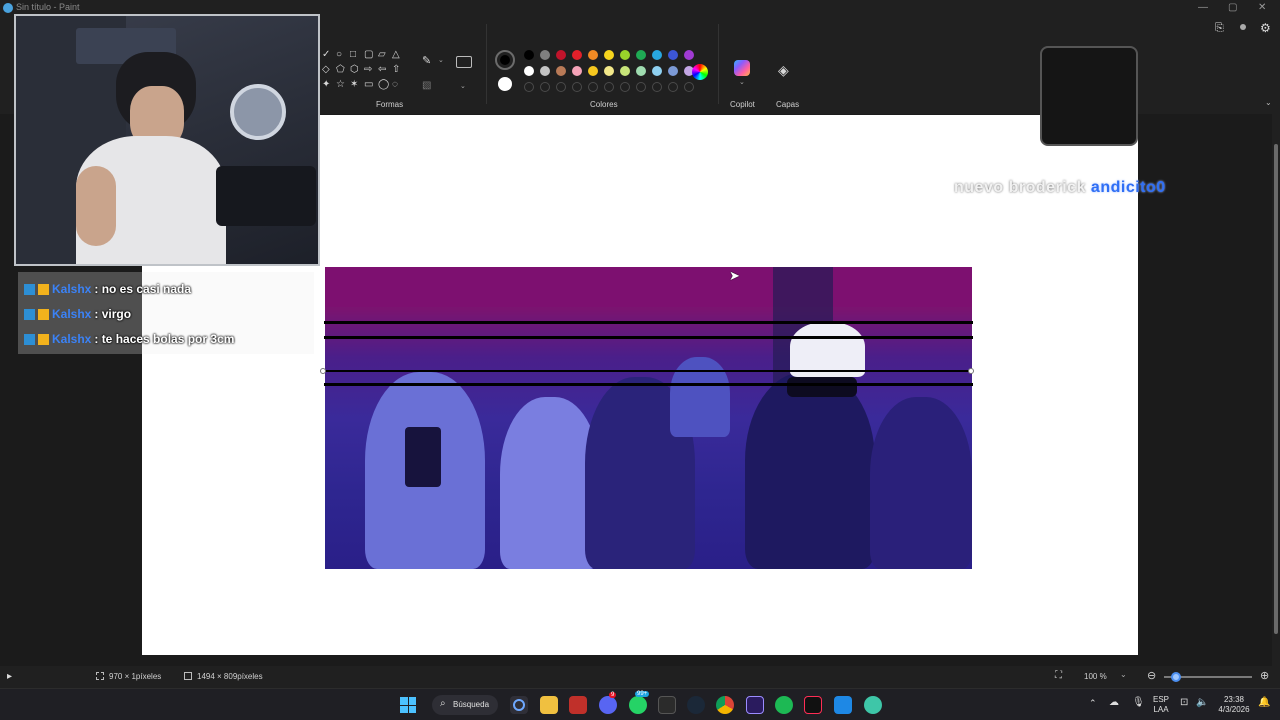 Image resolution: width=1280 pixels, height=720 pixels. What do you see at coordinates (1184, 702) in the screenshot?
I see `network-icon: ⊡` at bounding box center [1184, 702].